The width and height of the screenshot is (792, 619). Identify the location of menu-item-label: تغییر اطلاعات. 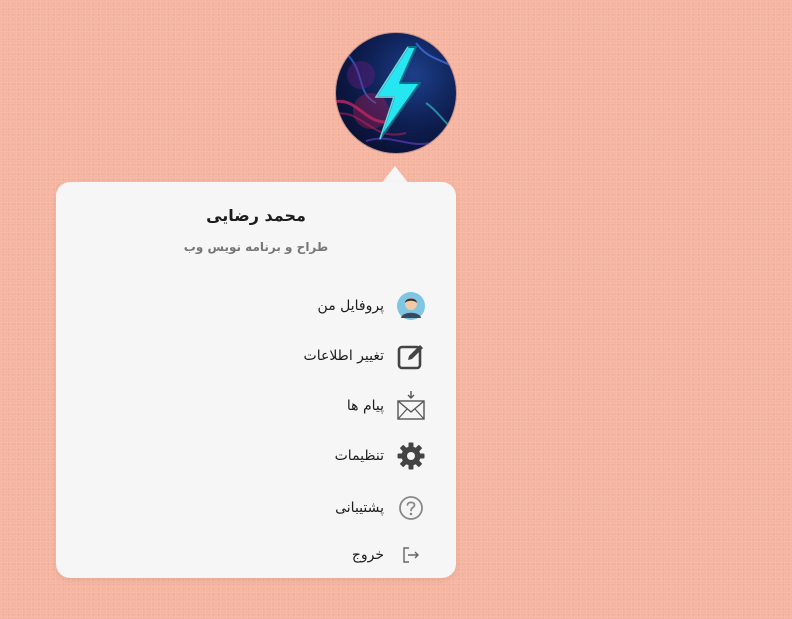
(343, 356).